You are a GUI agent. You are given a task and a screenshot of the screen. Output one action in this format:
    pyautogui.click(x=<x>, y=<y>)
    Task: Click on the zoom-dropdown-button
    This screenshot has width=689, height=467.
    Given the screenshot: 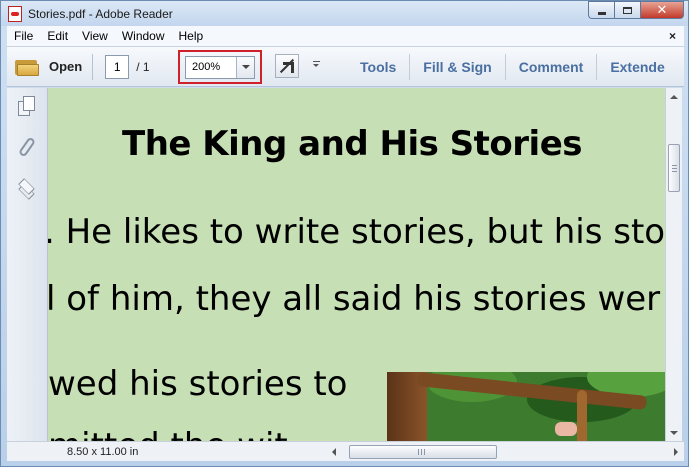 What is the action you would take?
    pyautogui.click(x=245, y=67)
    